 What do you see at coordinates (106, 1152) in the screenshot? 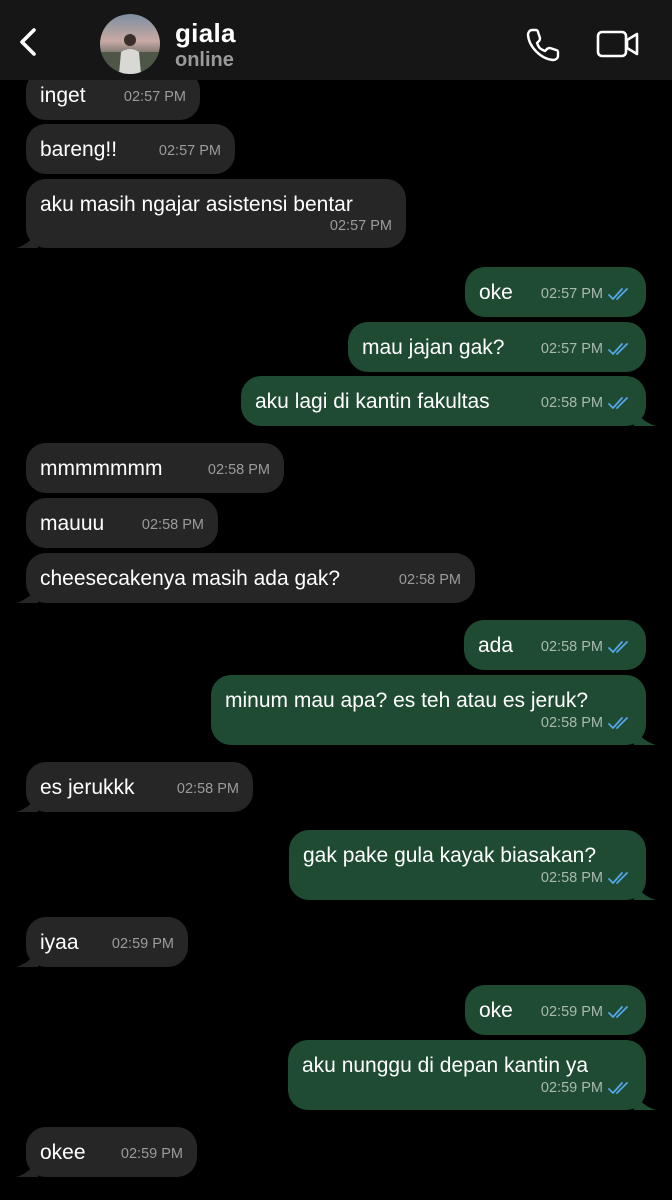
I see `message-bubble-incoming: okee 02:59 PM` at bounding box center [106, 1152].